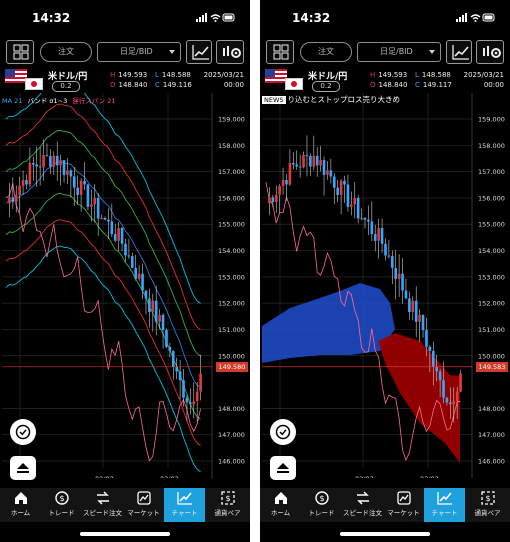 This screenshot has height=542, width=510. What do you see at coordinates (172, 52) in the screenshot?
I see `chevron-down-icon` at bounding box center [172, 52].